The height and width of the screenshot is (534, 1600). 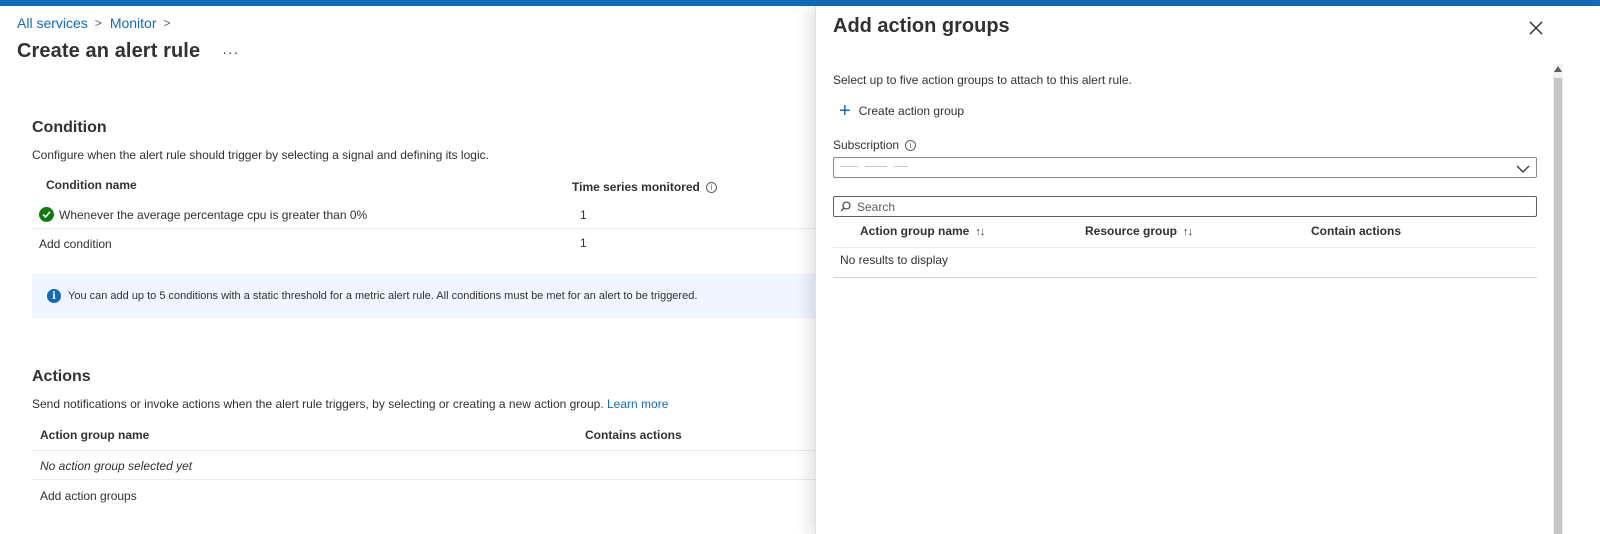 I want to click on search-box, so click(x=1185, y=206).